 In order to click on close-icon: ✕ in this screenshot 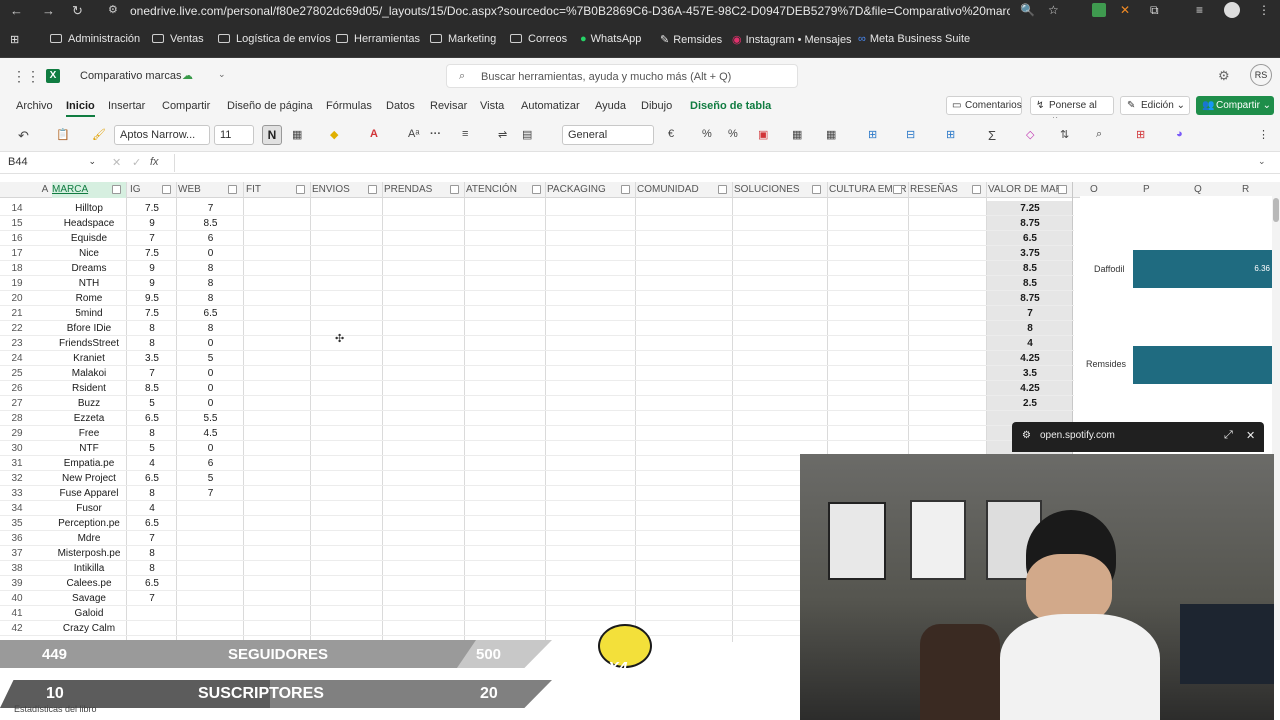, I will do `click(1250, 435)`.